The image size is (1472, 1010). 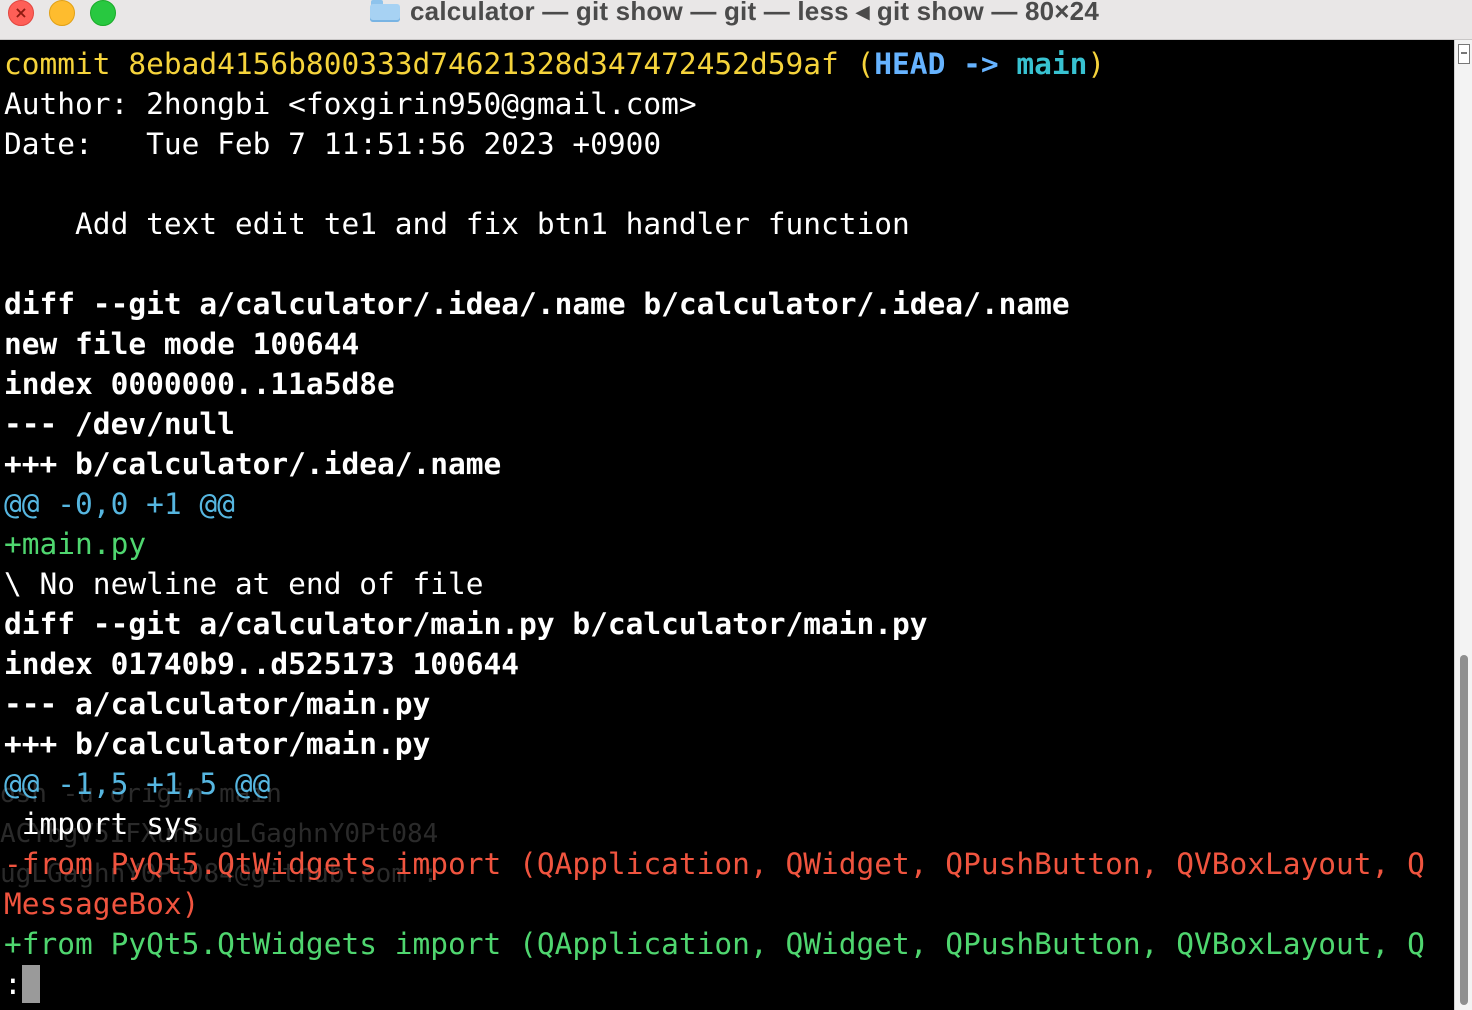 I want to click on diff-hunk-header: @@ -0,0 +1 @@, so click(x=119, y=504).